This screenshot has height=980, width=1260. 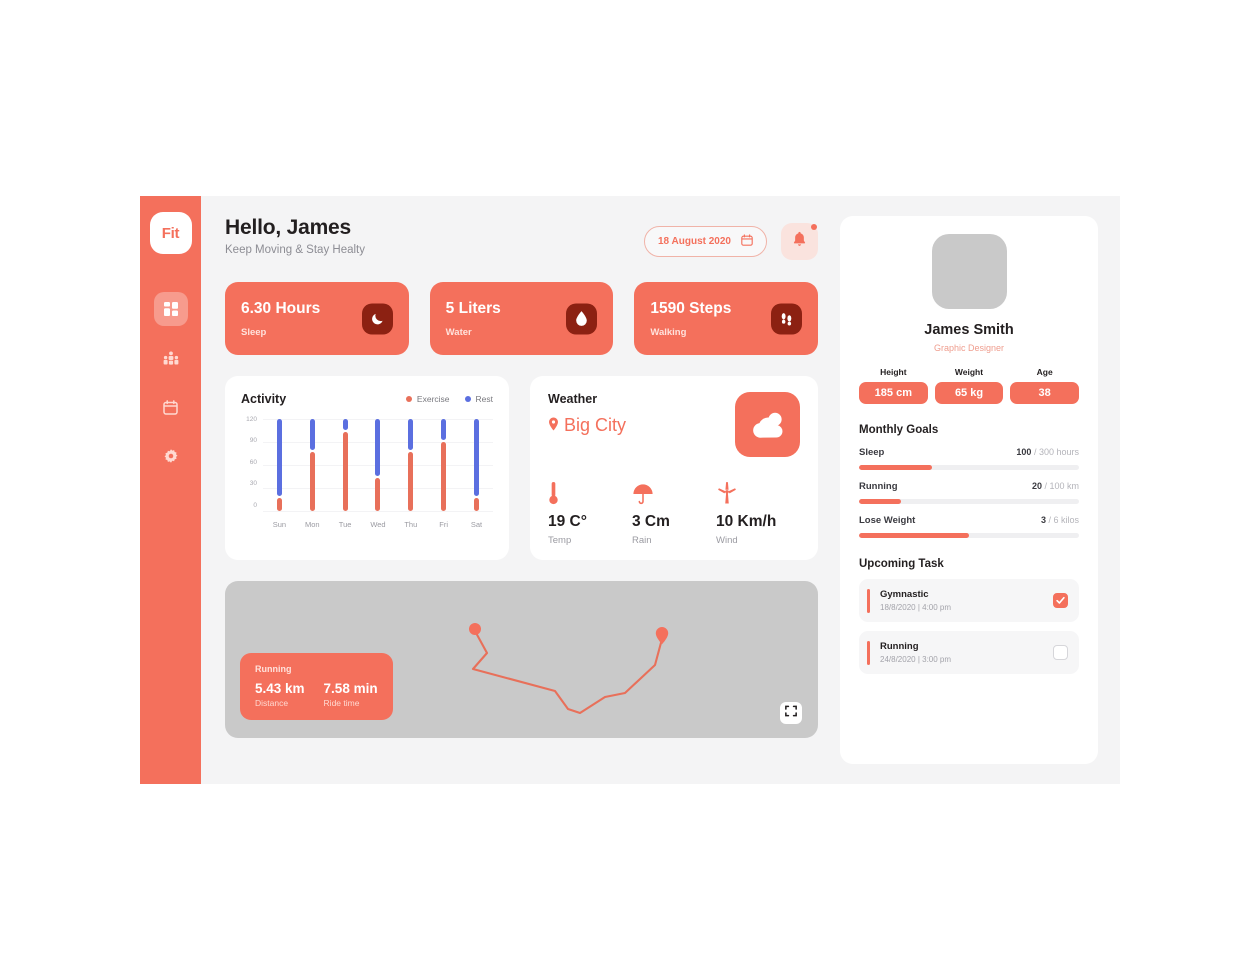 What do you see at coordinates (674, 424) in the screenshot?
I see `weather-header: Weather Big City` at bounding box center [674, 424].